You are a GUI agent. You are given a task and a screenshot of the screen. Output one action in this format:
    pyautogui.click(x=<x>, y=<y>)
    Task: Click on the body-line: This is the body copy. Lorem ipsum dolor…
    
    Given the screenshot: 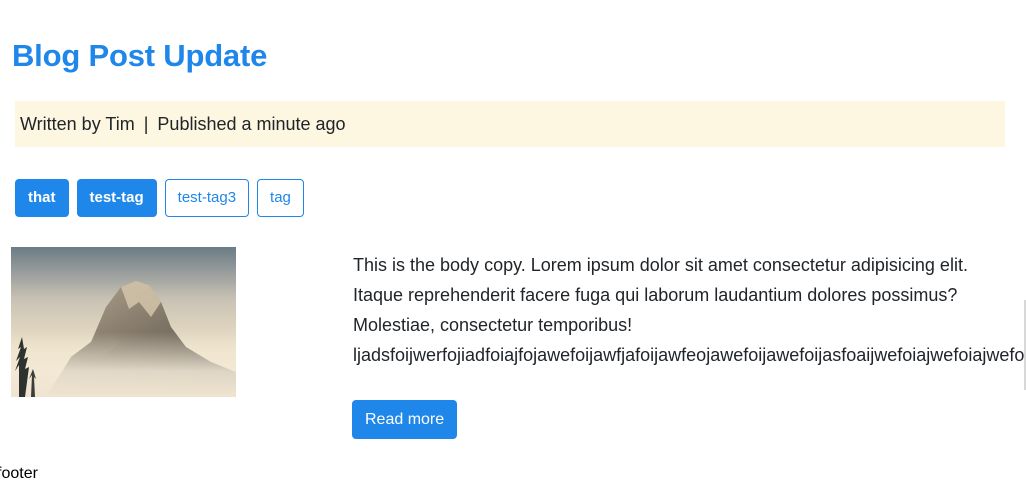 What is the action you would take?
    pyautogui.click(x=660, y=265)
    